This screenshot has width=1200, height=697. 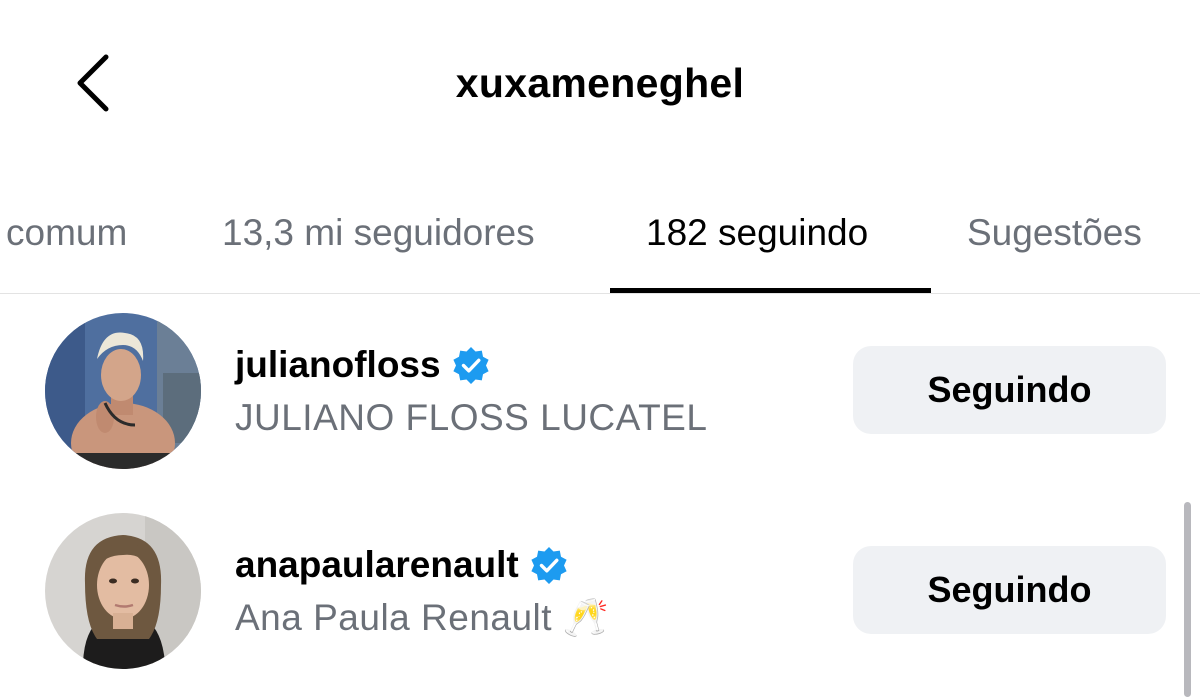 What do you see at coordinates (770, 290) in the screenshot?
I see `active-tab-indicator` at bounding box center [770, 290].